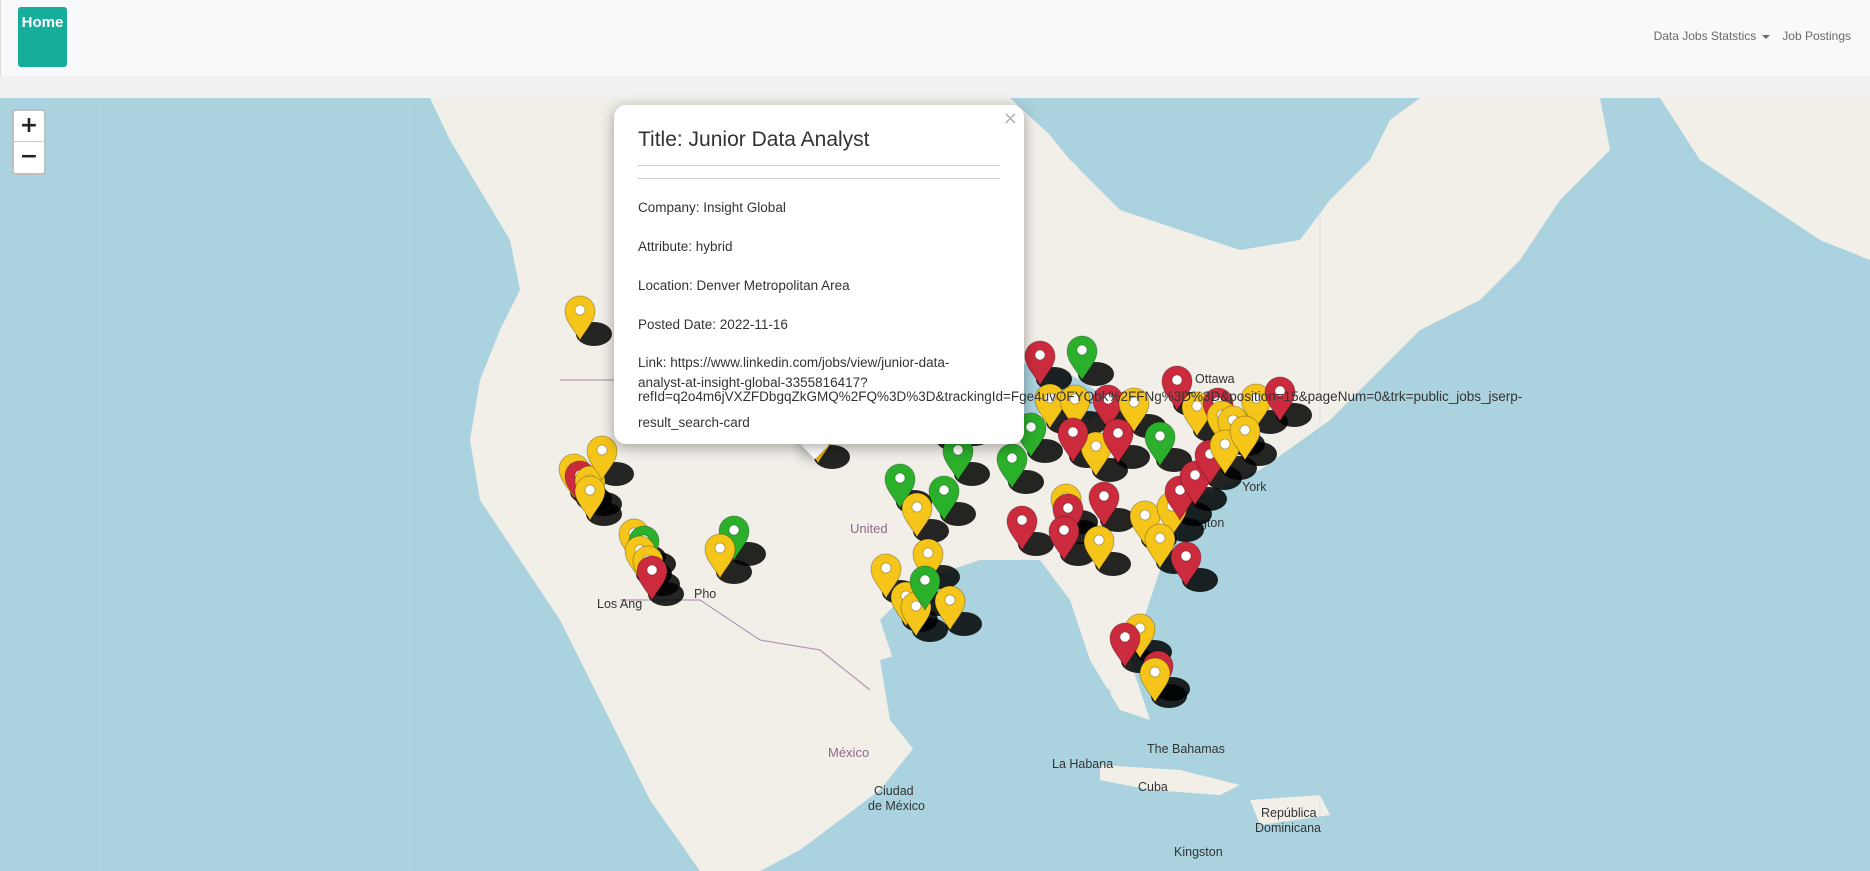  Describe the element at coordinates (712, 207) in the screenshot. I see `popup-company: Company: Insight Global` at that location.